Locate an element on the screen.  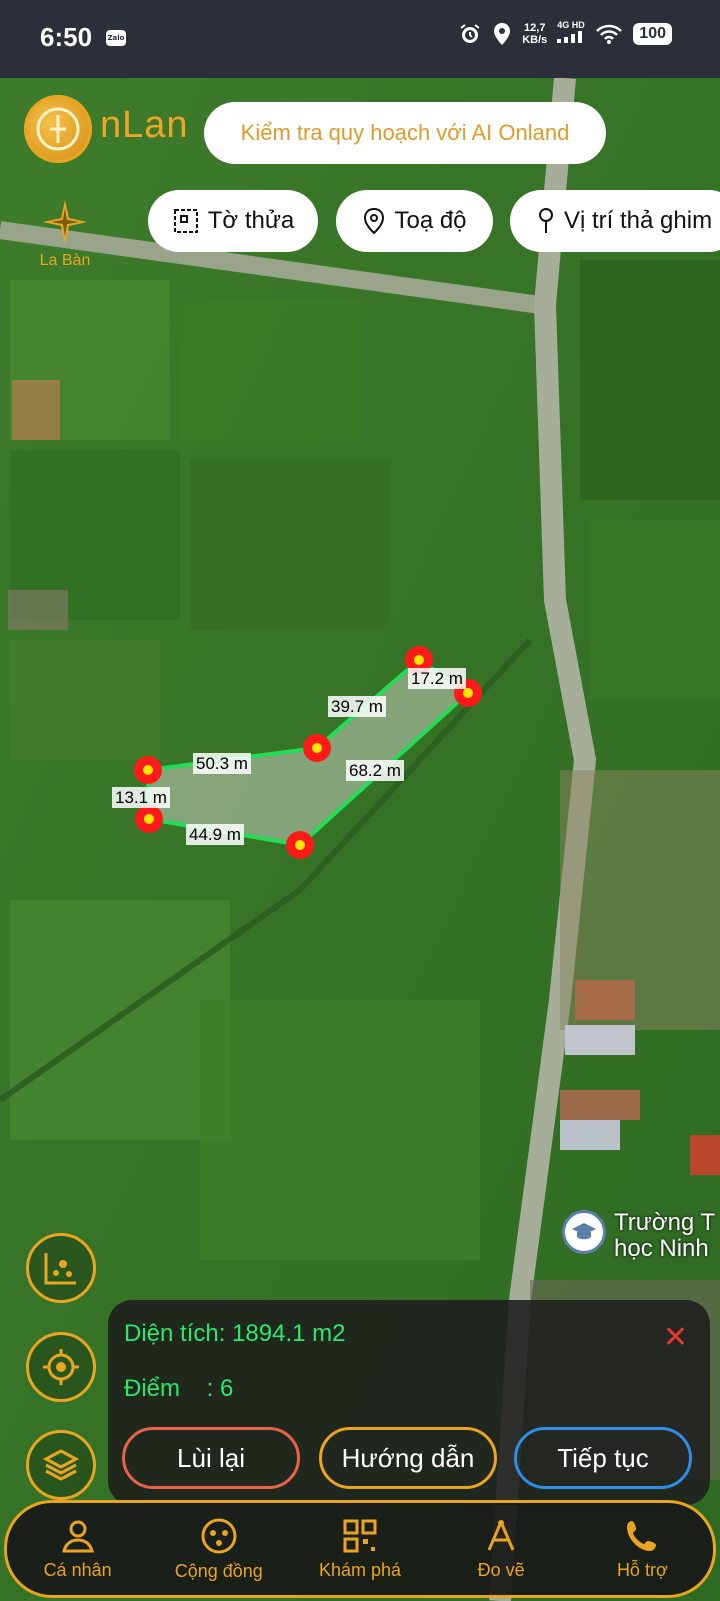
continue-button: Tiếp tục is located at coordinates (603, 1458).